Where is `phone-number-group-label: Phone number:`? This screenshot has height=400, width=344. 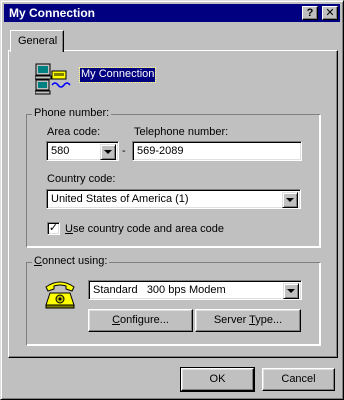
phone-number-group-label: Phone number: is located at coordinates (72, 113).